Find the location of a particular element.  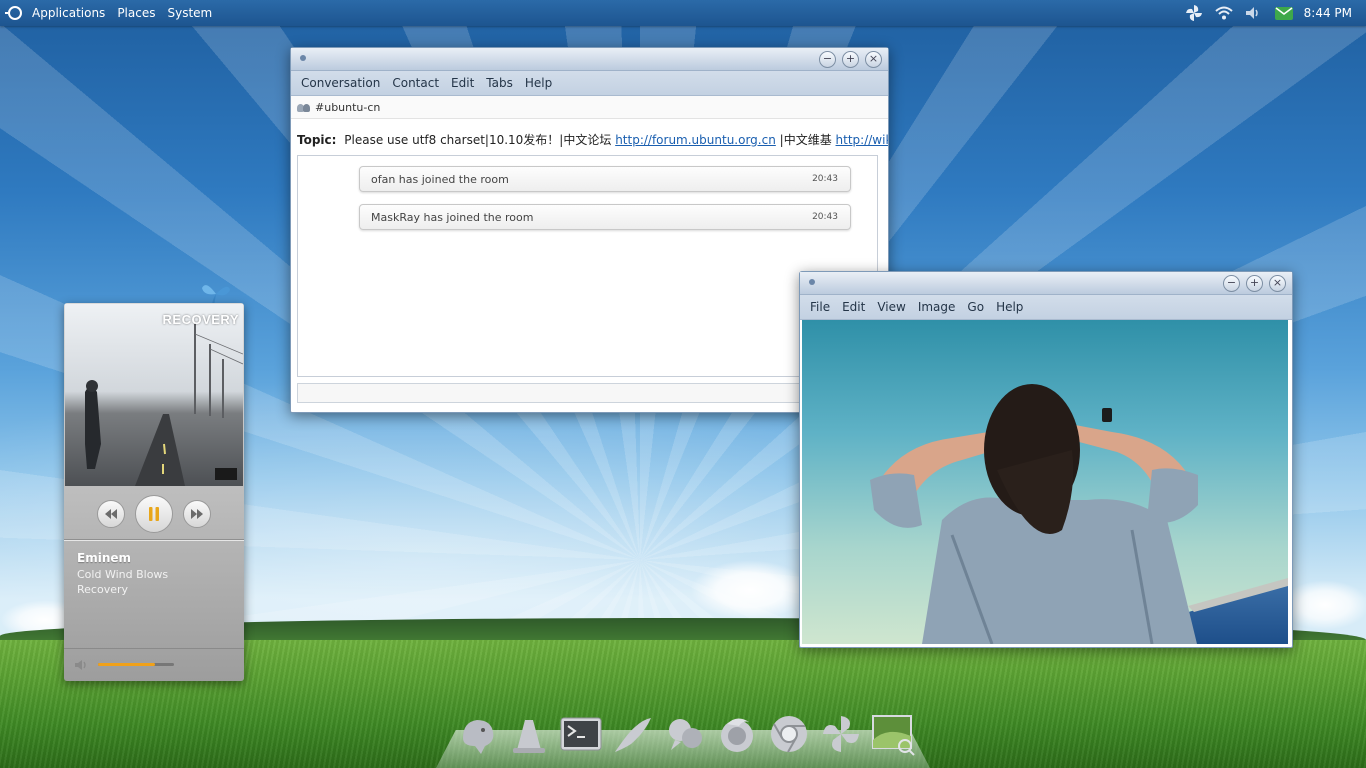

album-title: Recovery is located at coordinates (103, 589).